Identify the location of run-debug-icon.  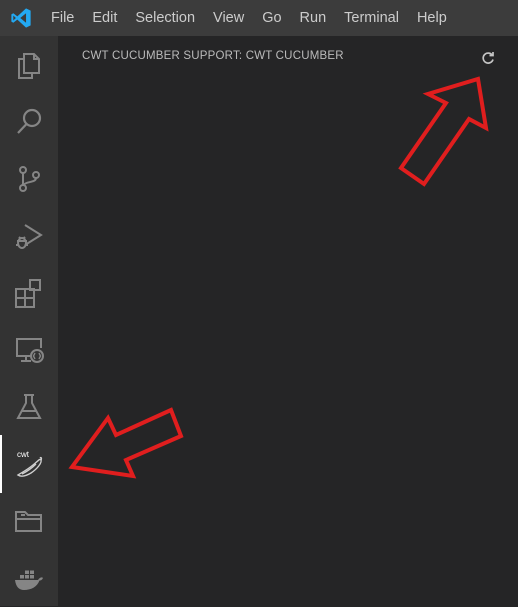
(29, 236).